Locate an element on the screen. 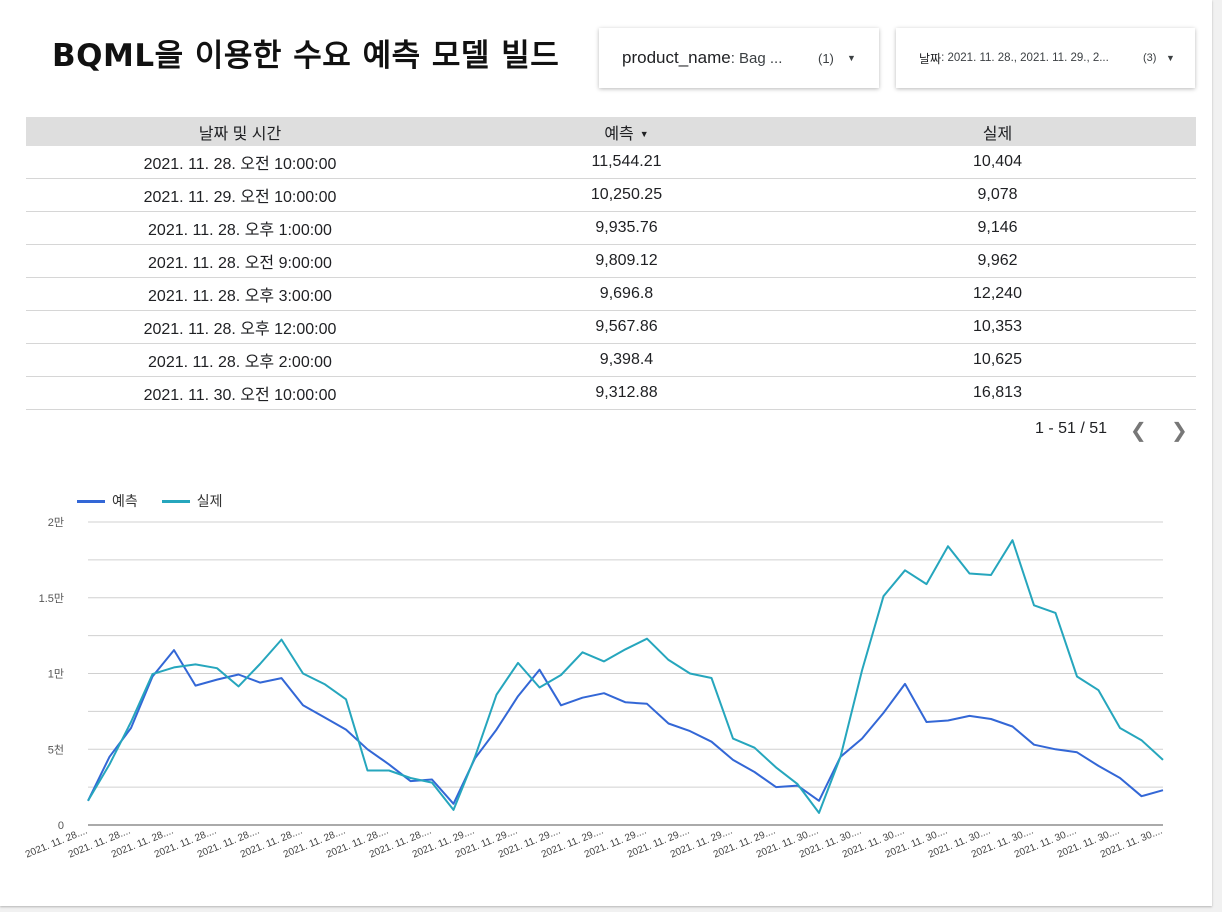  y-tick-label: 0 is located at coordinates (61, 826).